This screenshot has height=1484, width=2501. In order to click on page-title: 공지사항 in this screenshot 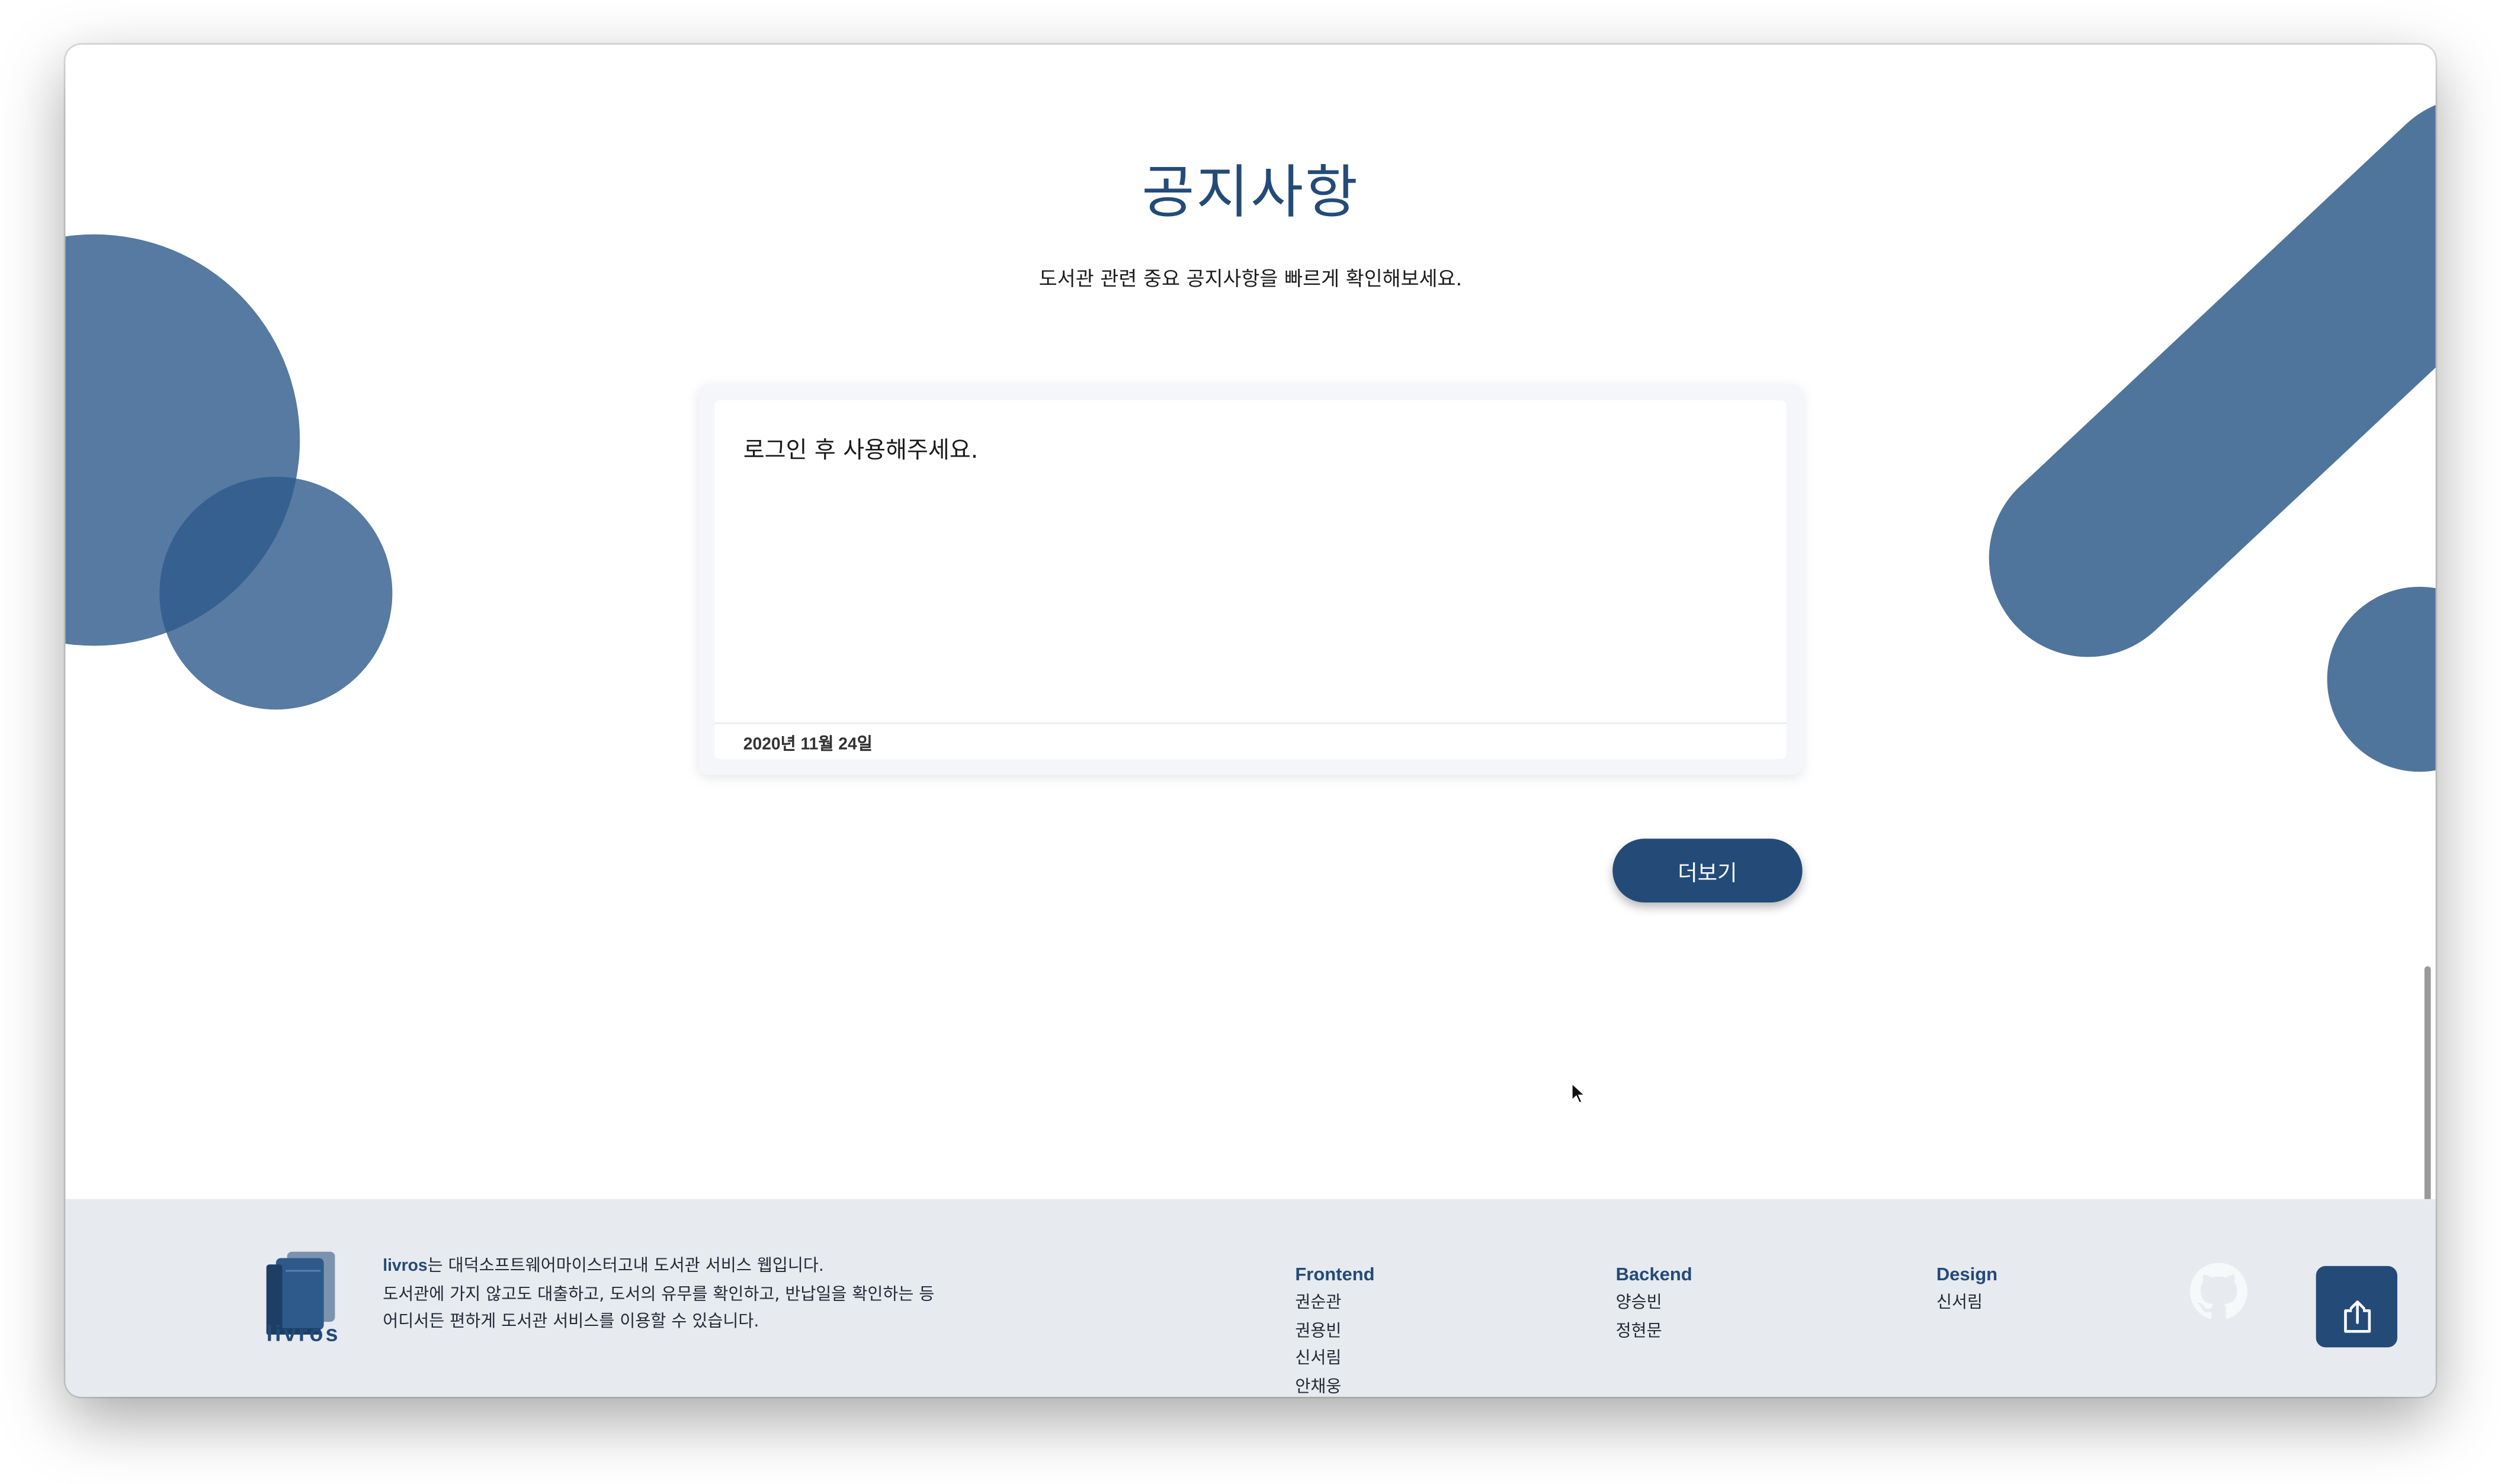, I will do `click(1250, 194)`.